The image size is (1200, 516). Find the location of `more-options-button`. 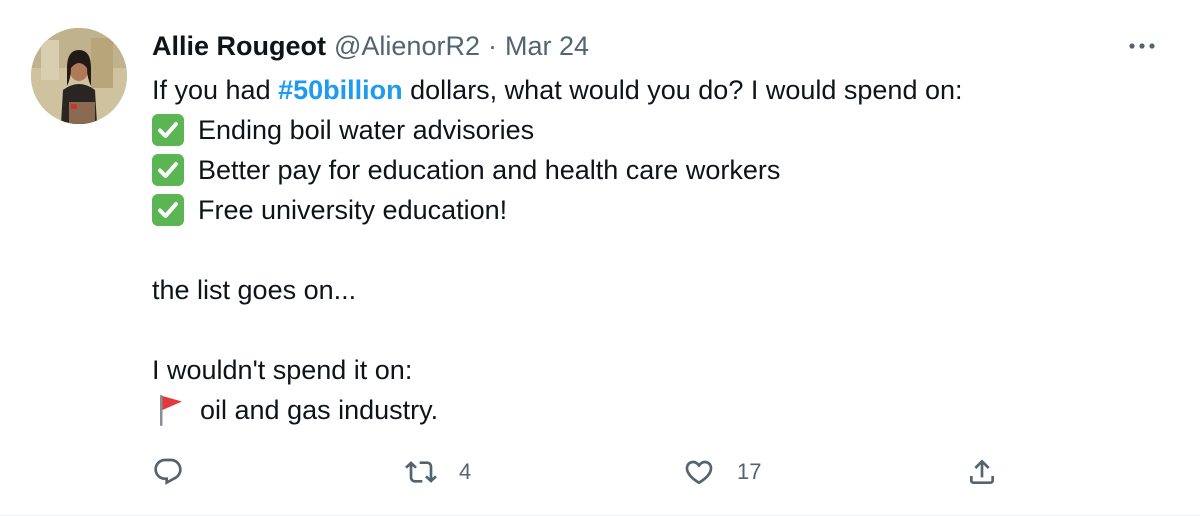

more-options-button is located at coordinates (1142, 46).